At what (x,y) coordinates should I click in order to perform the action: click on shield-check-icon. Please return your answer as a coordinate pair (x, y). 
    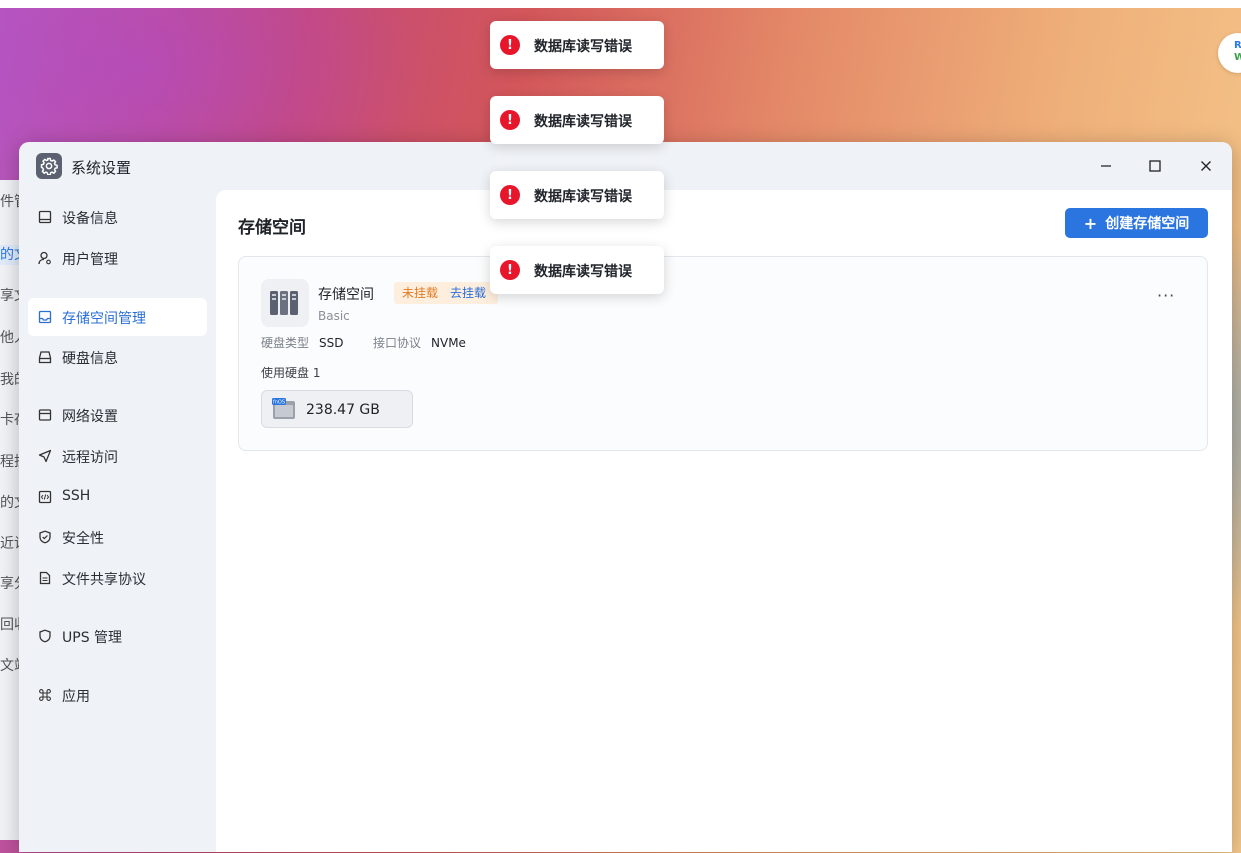
    Looking at the image, I should click on (45, 537).